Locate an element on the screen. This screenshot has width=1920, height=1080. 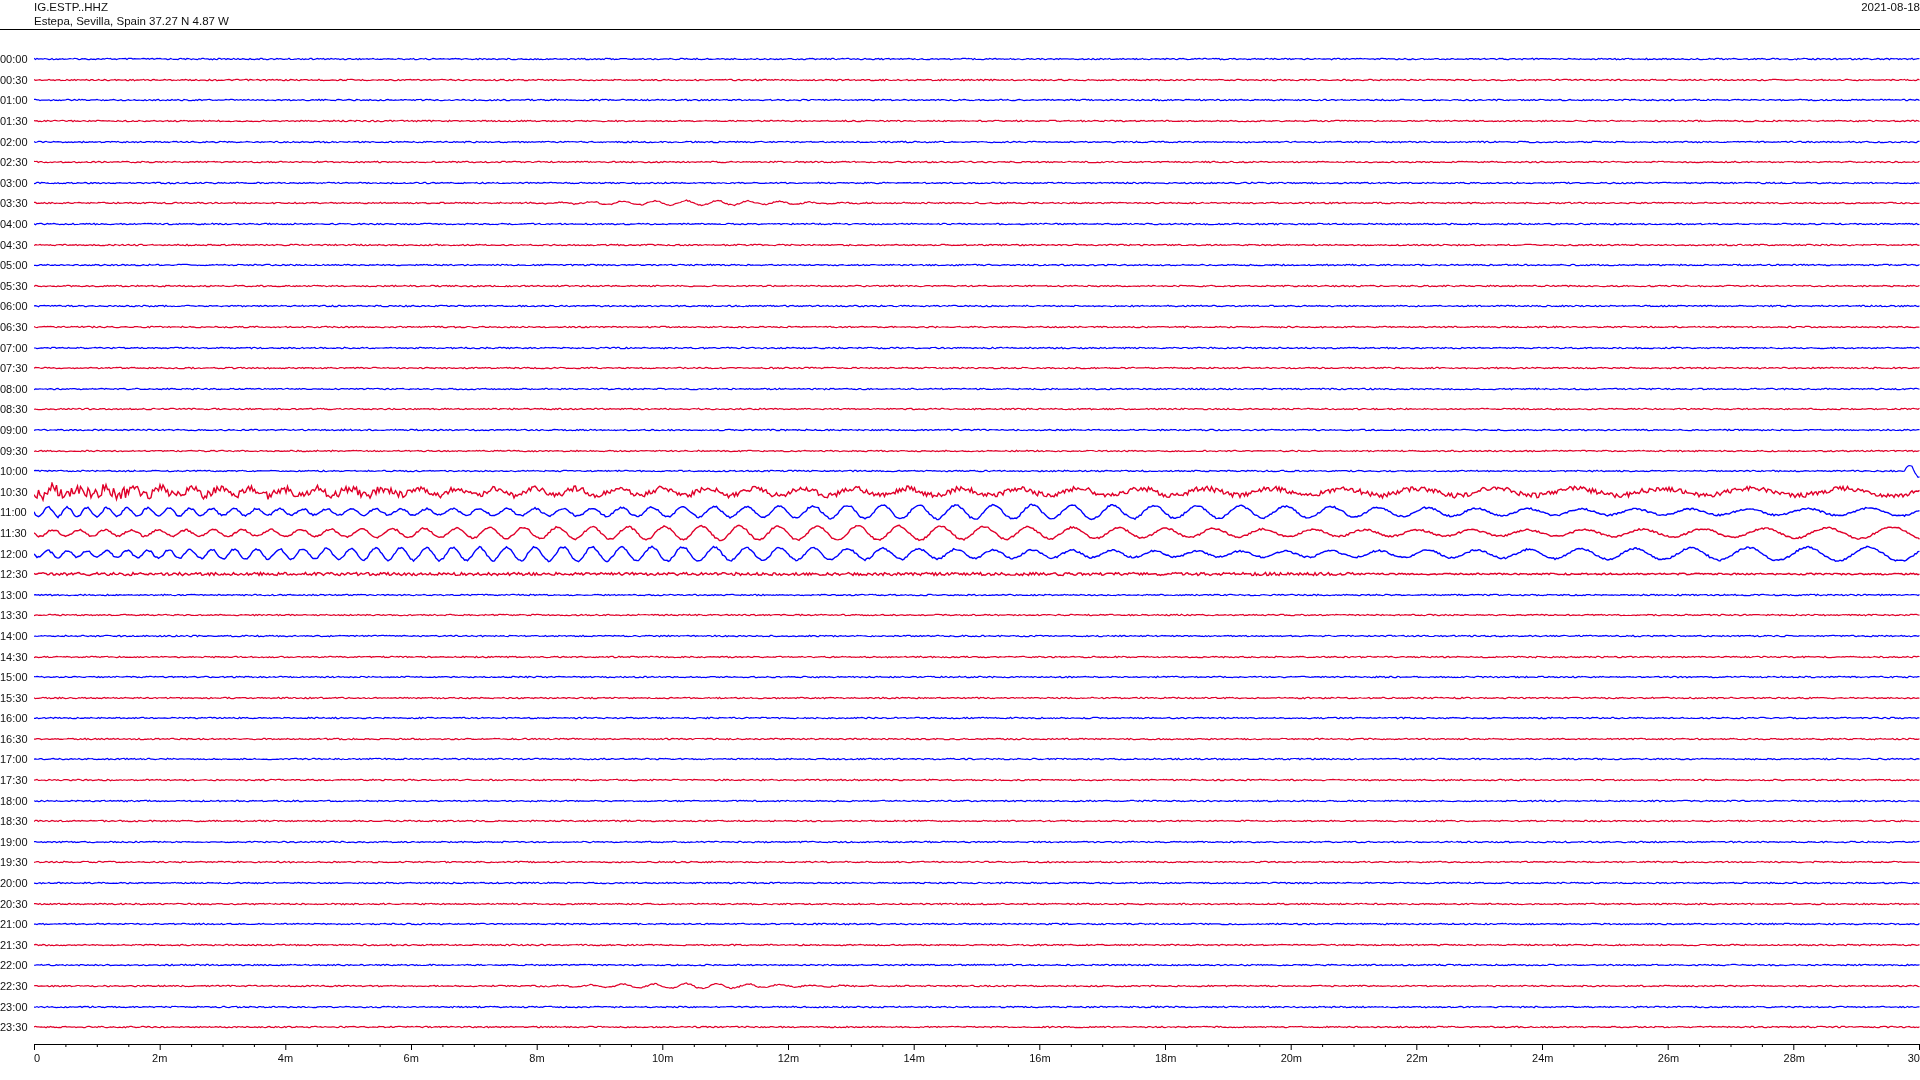
time-label: 11:00 is located at coordinates (14, 512).